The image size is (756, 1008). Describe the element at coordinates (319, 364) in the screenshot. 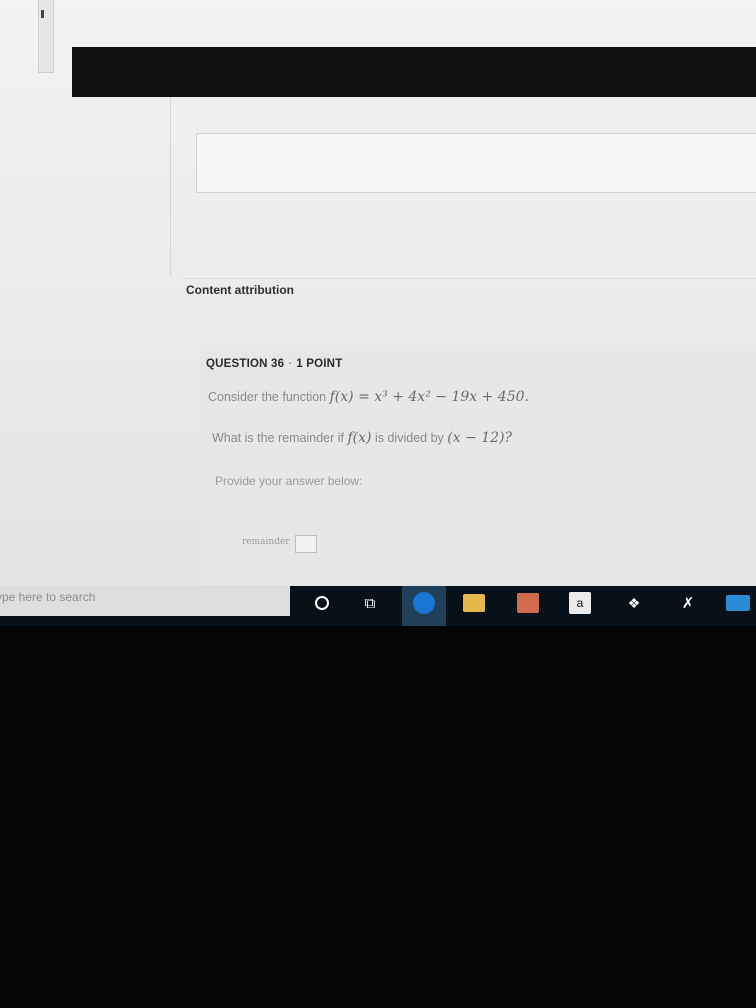

I see `question-points: 1 POINT` at that location.